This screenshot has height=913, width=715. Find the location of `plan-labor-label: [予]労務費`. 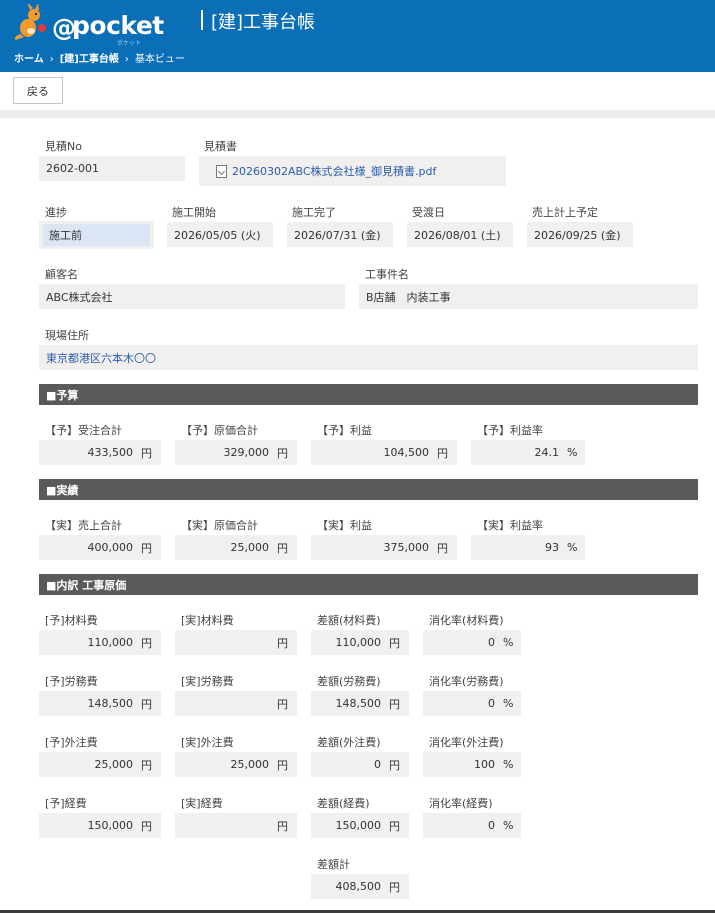

plan-labor-label: [予]労務費 is located at coordinates (71, 681).